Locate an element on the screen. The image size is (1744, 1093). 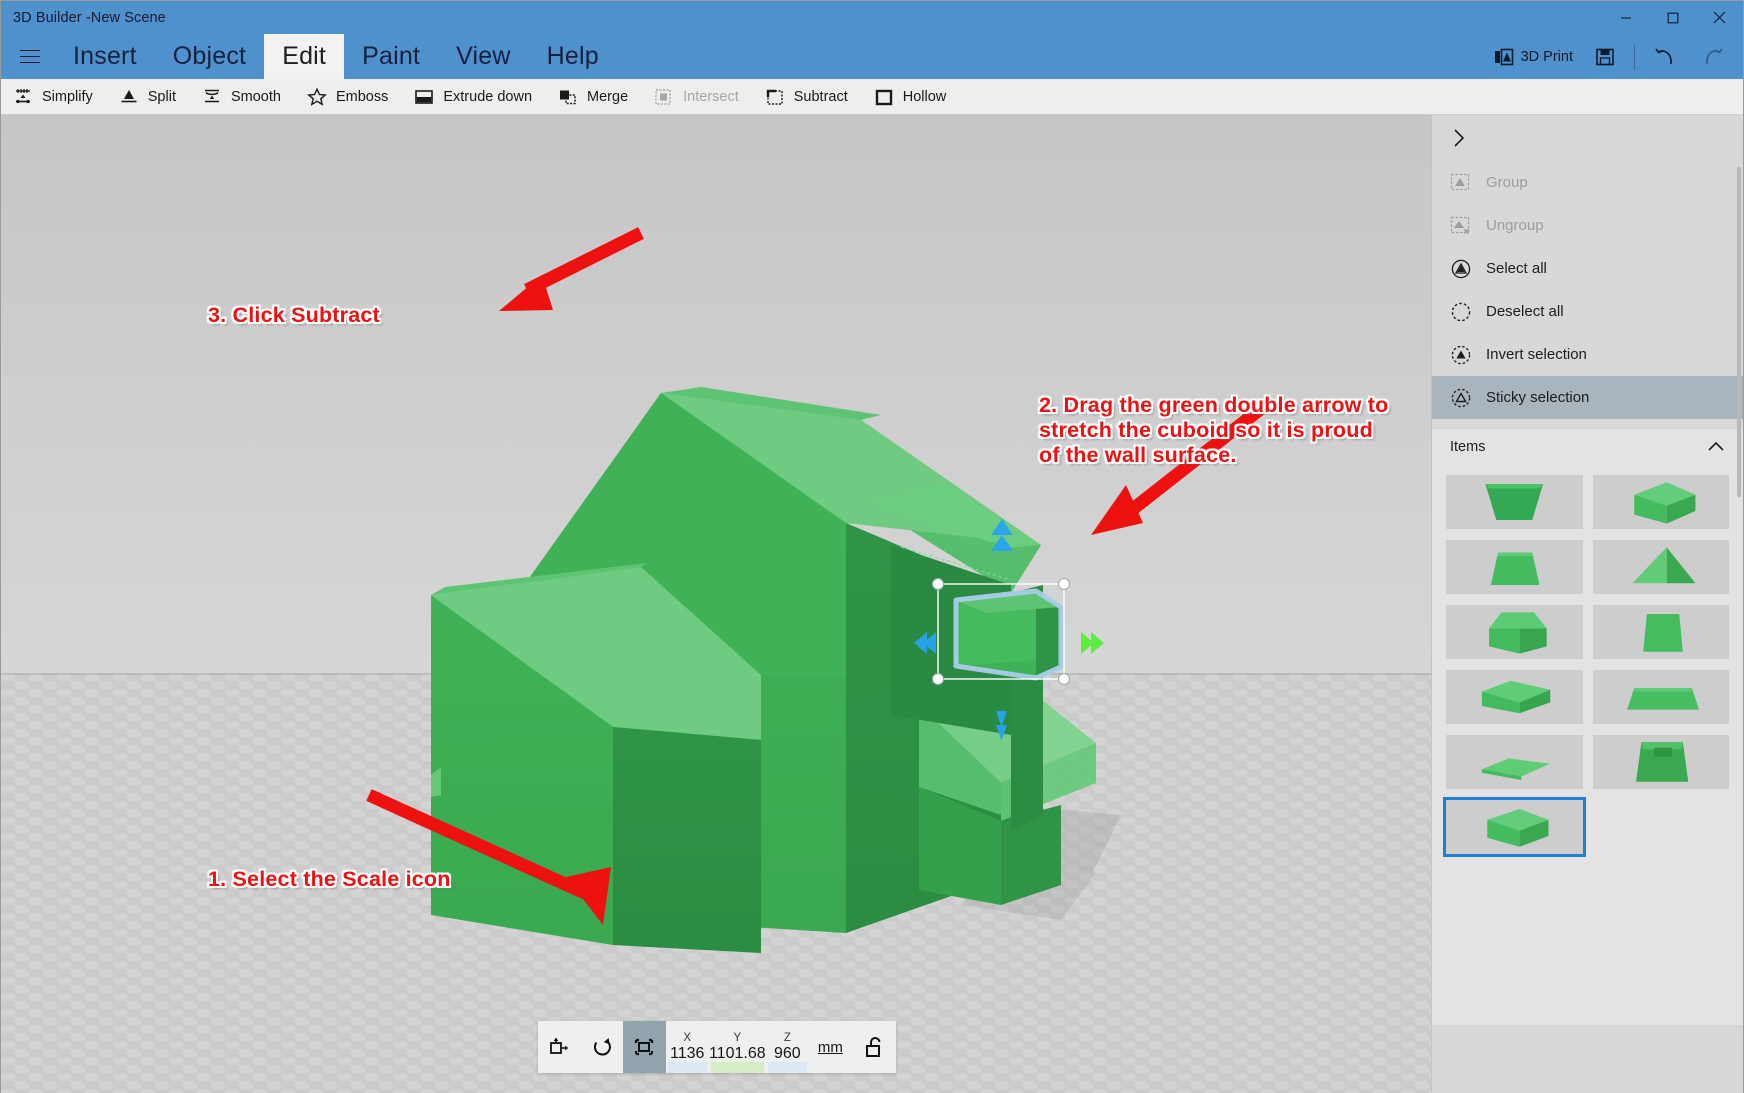
item-thumbnail-cuboid is located at coordinates (1660, 502).